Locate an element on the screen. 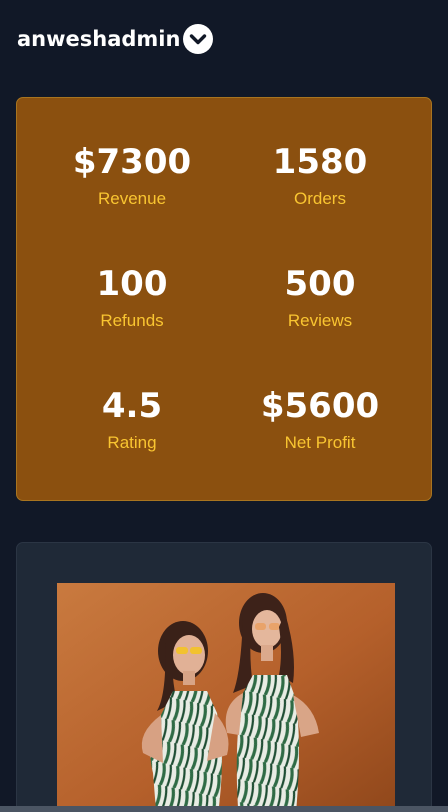  stat-label: Net Profit is located at coordinates (320, 442).